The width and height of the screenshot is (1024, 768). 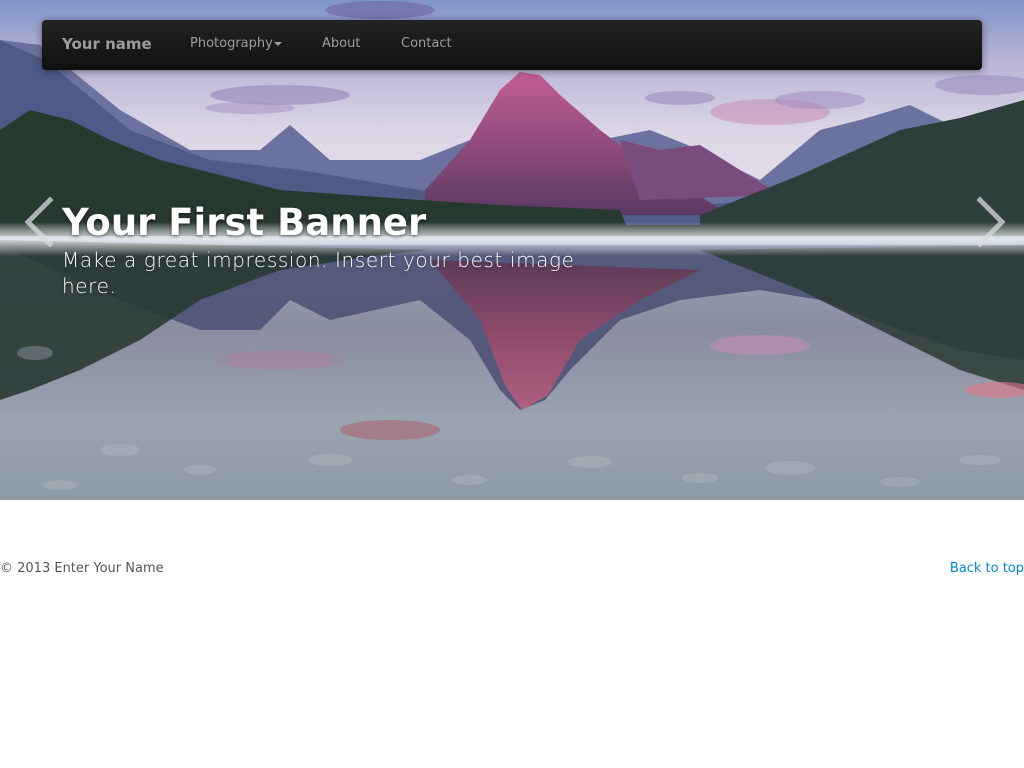 I want to click on banner-title: Your First Banner, so click(x=244, y=222).